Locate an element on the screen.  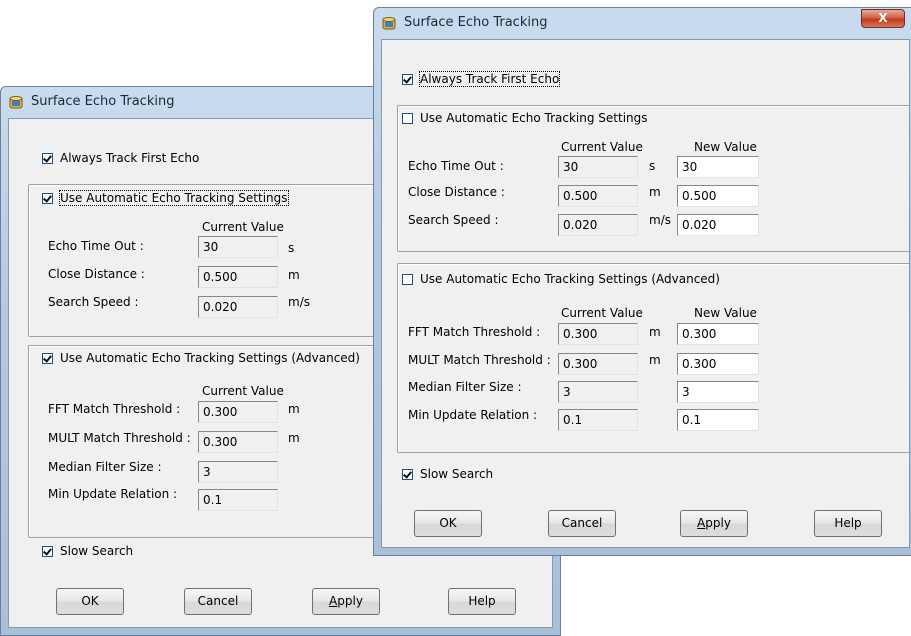
auto-settings-group is located at coordinates (653, 178).